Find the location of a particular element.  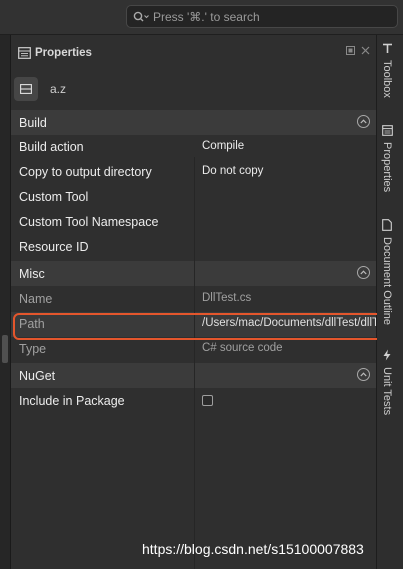

categorized-view-button is located at coordinates (26, 89).